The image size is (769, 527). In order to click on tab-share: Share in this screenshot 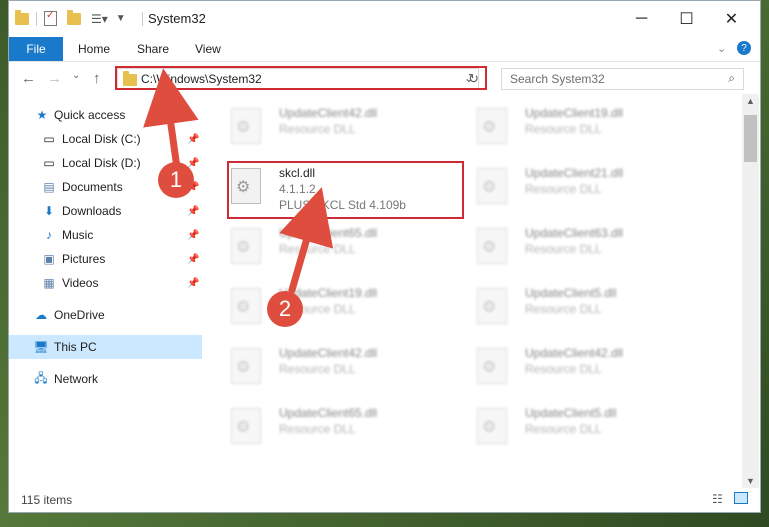, I will do `click(153, 49)`.